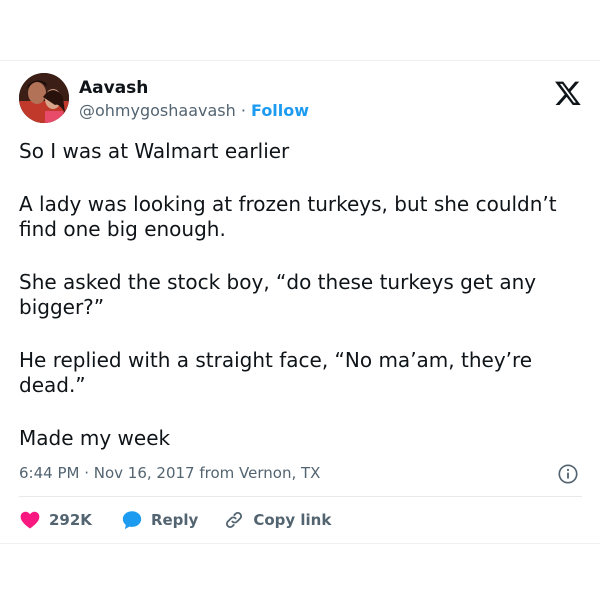 The image size is (600, 600). Describe the element at coordinates (169, 473) in the screenshot. I see `tweet-timestamp: 6:44 PM · Nov 16, 2017 from Vernon, TX` at that location.